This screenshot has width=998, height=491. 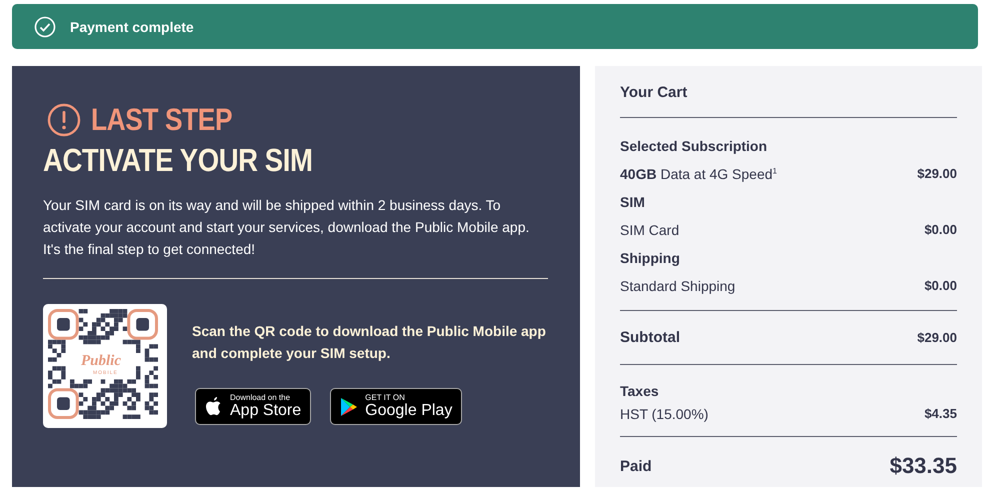 I want to click on line-item-price: $4.35, so click(x=940, y=414).